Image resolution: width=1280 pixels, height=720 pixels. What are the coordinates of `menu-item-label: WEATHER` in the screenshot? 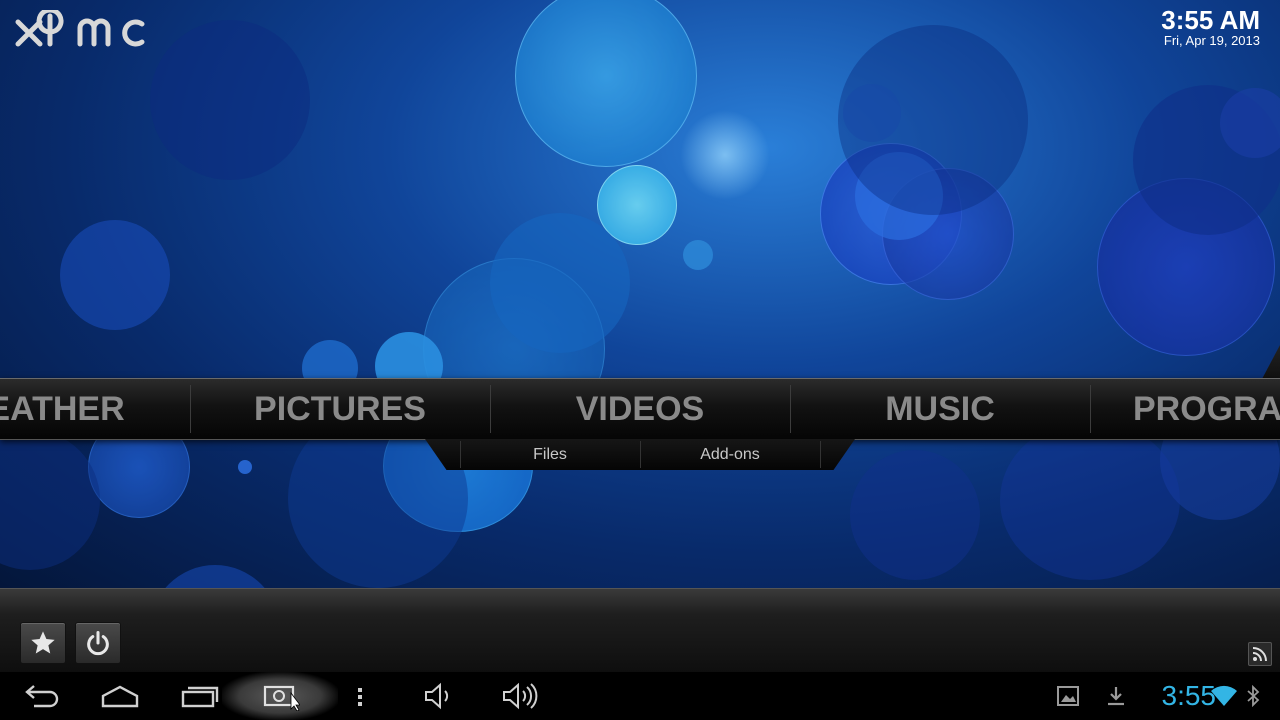 It's located at (62, 409).